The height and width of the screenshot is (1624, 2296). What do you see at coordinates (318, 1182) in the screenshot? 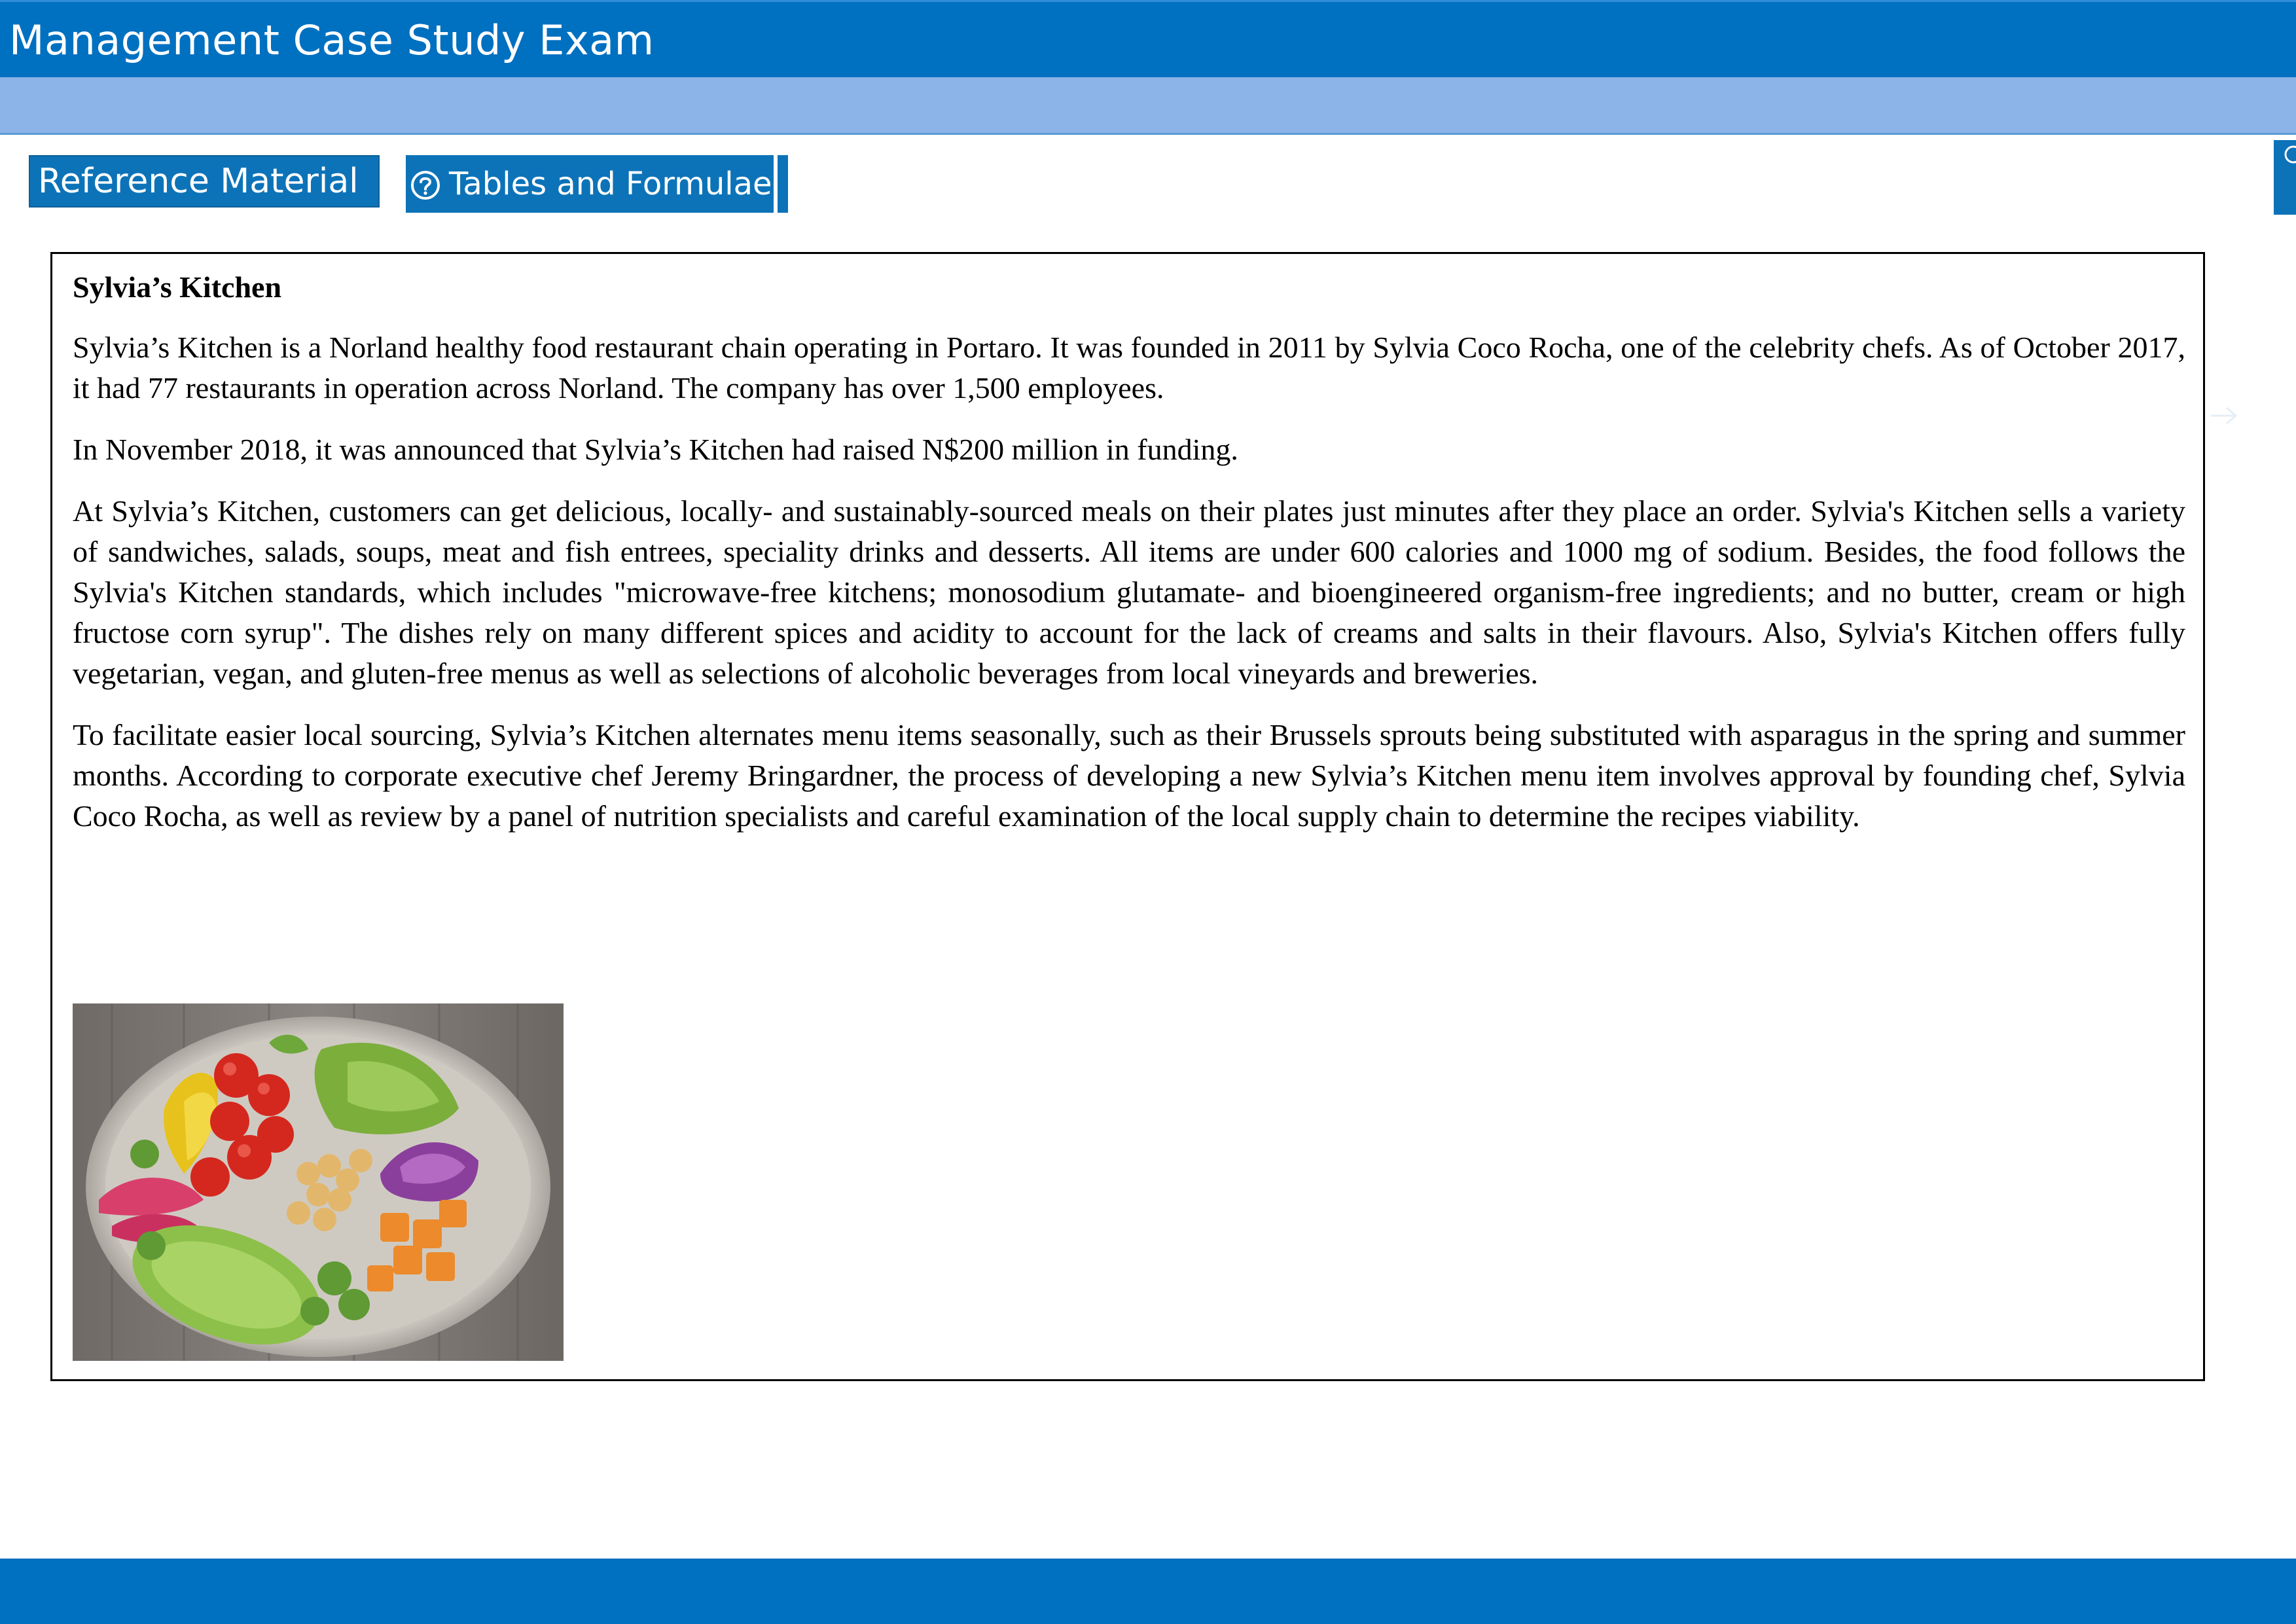
I see `salad-bowl-image` at bounding box center [318, 1182].